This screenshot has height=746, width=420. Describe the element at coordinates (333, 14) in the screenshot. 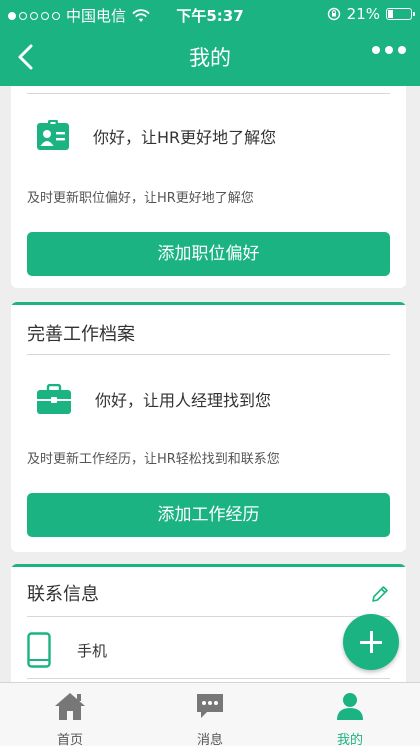

I see `rotation-lock-icon` at that location.